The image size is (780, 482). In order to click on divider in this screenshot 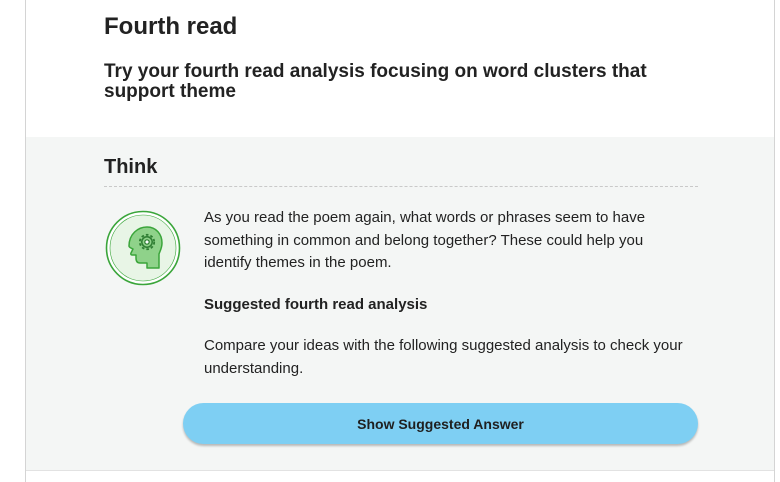, I will do `click(401, 186)`.